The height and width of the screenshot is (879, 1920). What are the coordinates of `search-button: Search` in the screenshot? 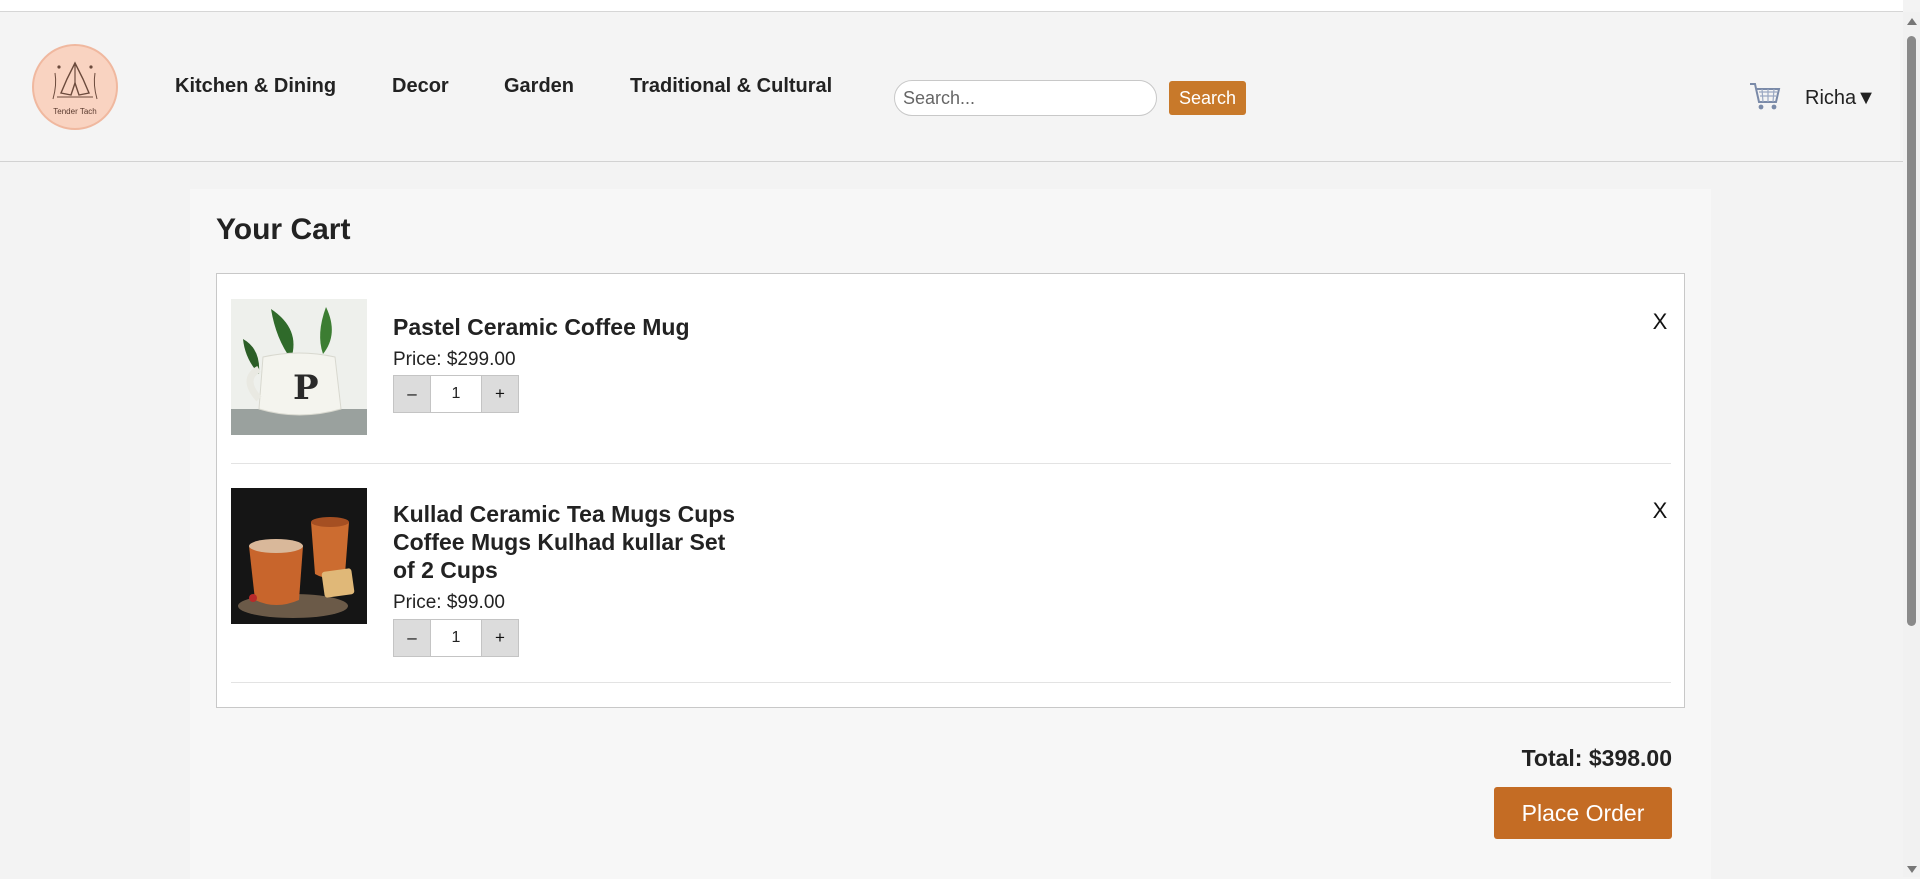 It's located at (1207, 98).